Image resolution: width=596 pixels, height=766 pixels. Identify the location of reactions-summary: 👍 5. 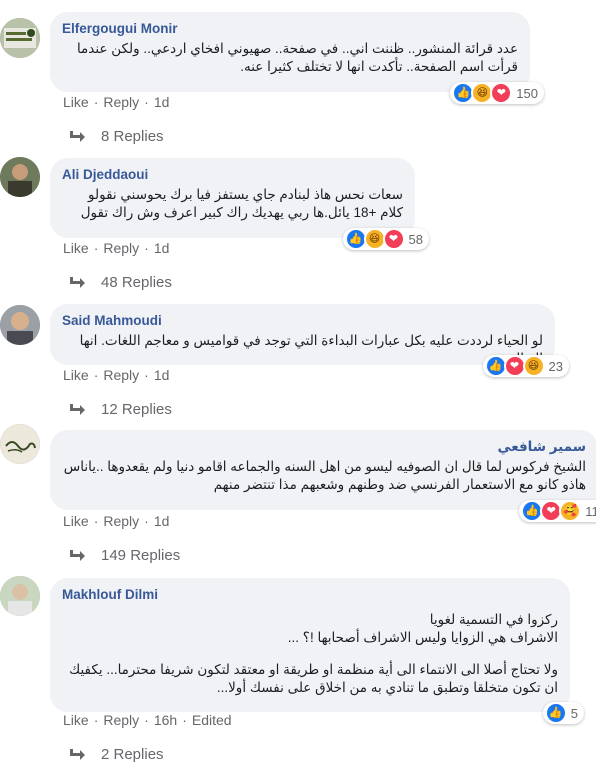
(563, 713).